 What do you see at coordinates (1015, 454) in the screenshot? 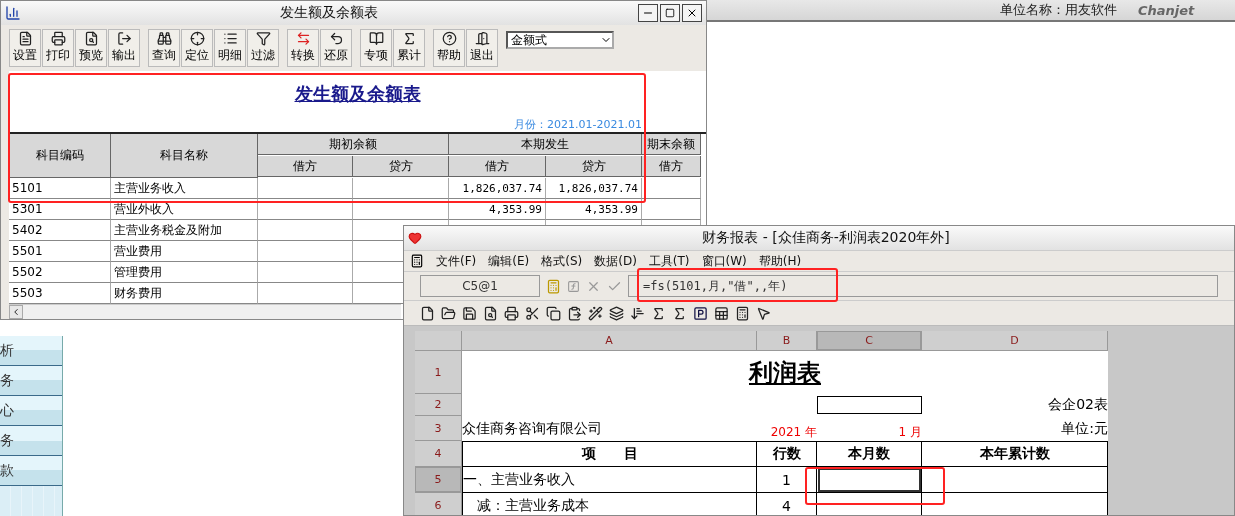
I see `table-header: 本年累计数` at bounding box center [1015, 454].